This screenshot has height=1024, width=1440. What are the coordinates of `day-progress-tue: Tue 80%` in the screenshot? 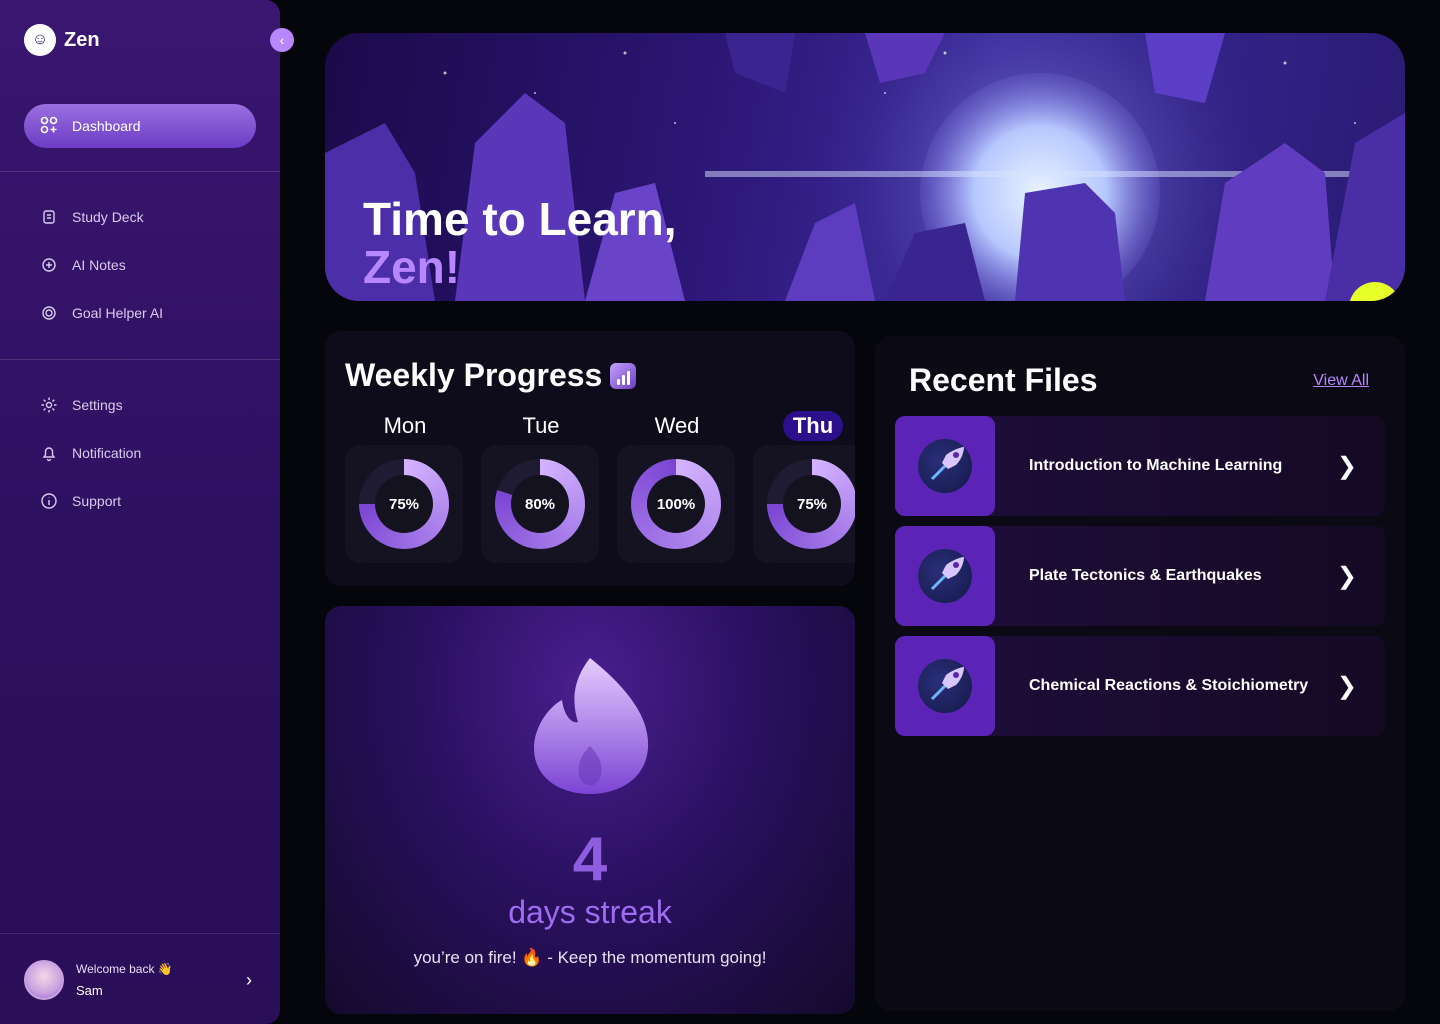 It's located at (541, 487).